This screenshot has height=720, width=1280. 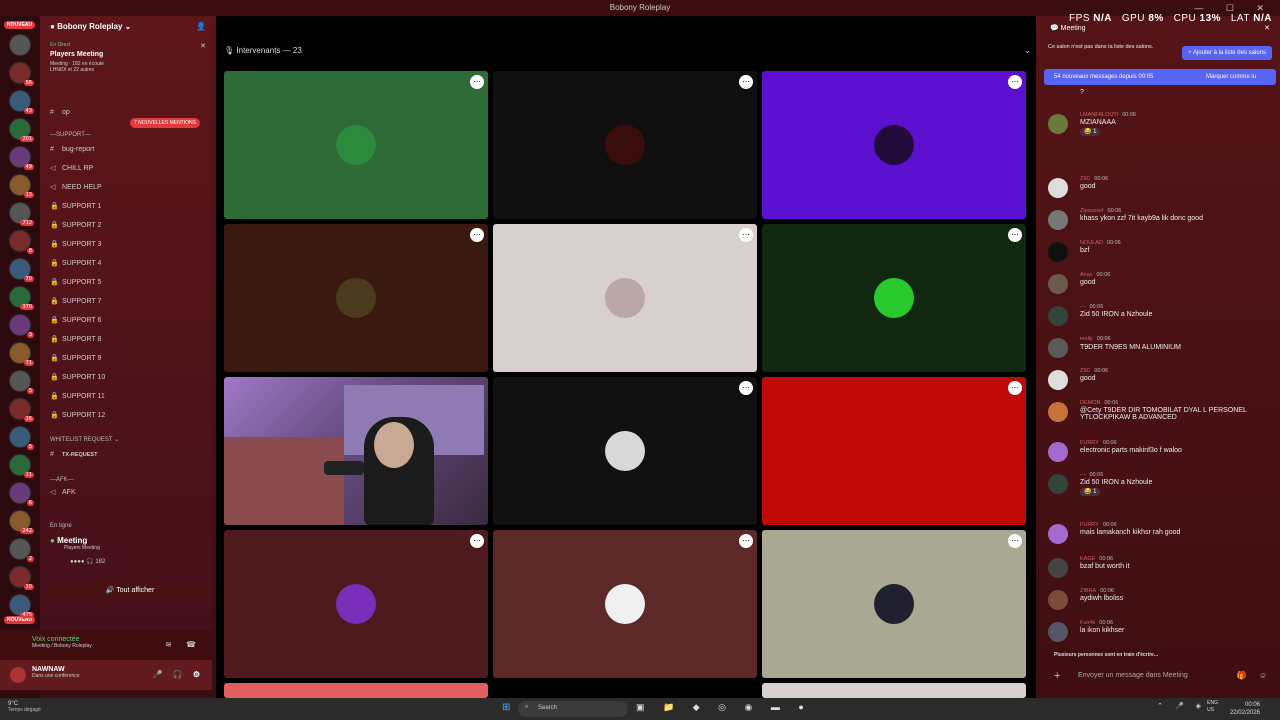 I want to click on windows-start-icon: ⊞, so click(x=506, y=707).